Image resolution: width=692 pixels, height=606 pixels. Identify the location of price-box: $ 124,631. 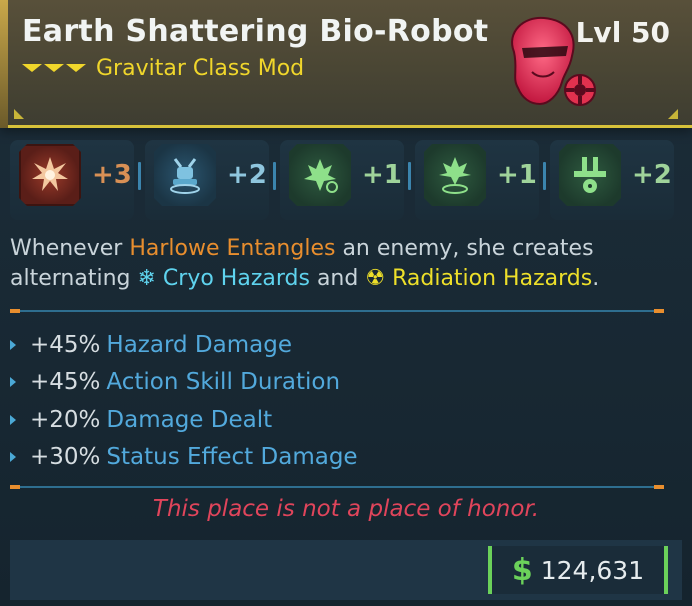
(578, 570).